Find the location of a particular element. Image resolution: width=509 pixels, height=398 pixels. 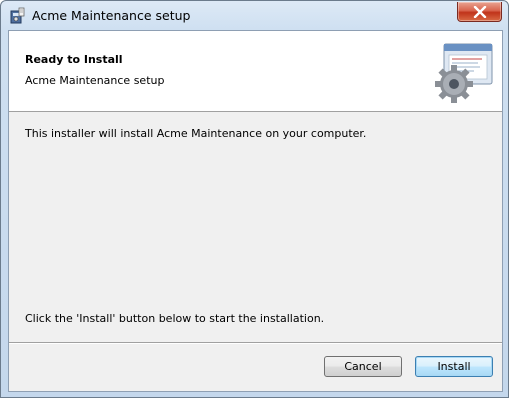

installer-icon is located at coordinates (17, 15).